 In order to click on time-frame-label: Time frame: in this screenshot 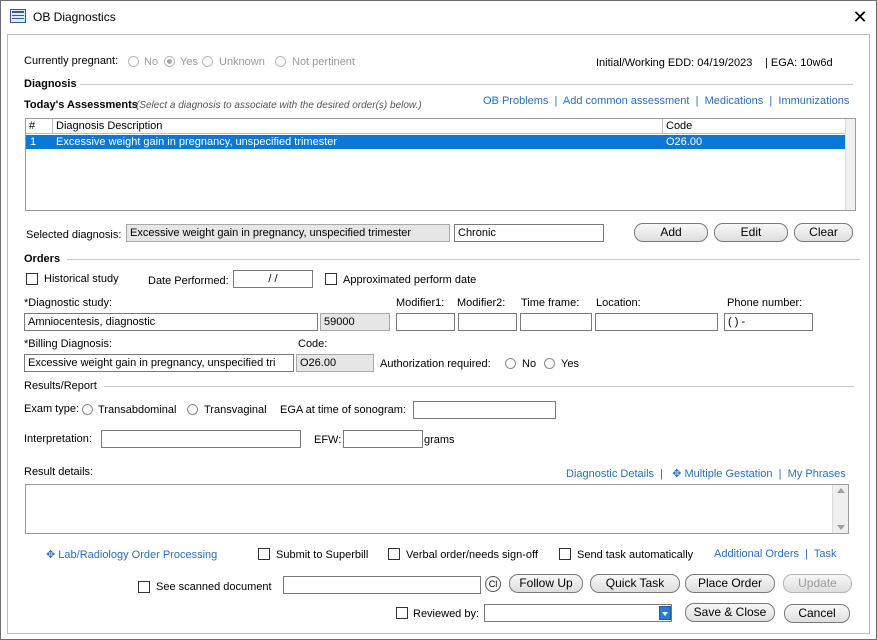, I will do `click(550, 303)`.